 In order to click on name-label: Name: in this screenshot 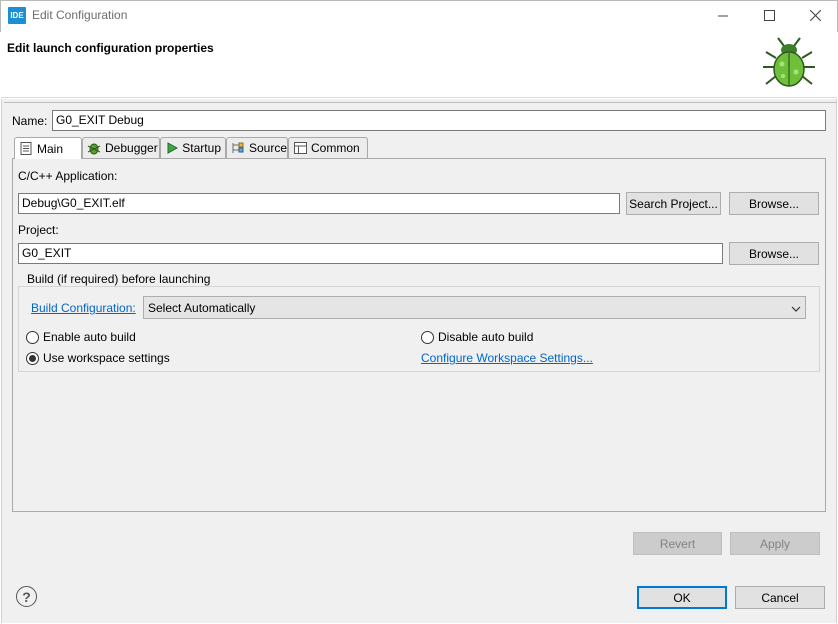, I will do `click(30, 121)`.